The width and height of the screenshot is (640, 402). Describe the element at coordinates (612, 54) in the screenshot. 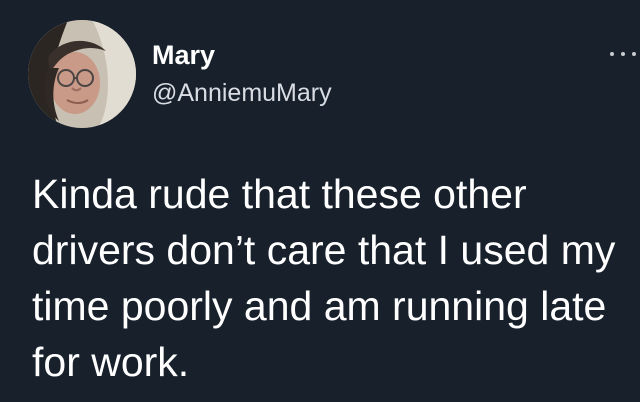

I see `more-options-icon` at that location.